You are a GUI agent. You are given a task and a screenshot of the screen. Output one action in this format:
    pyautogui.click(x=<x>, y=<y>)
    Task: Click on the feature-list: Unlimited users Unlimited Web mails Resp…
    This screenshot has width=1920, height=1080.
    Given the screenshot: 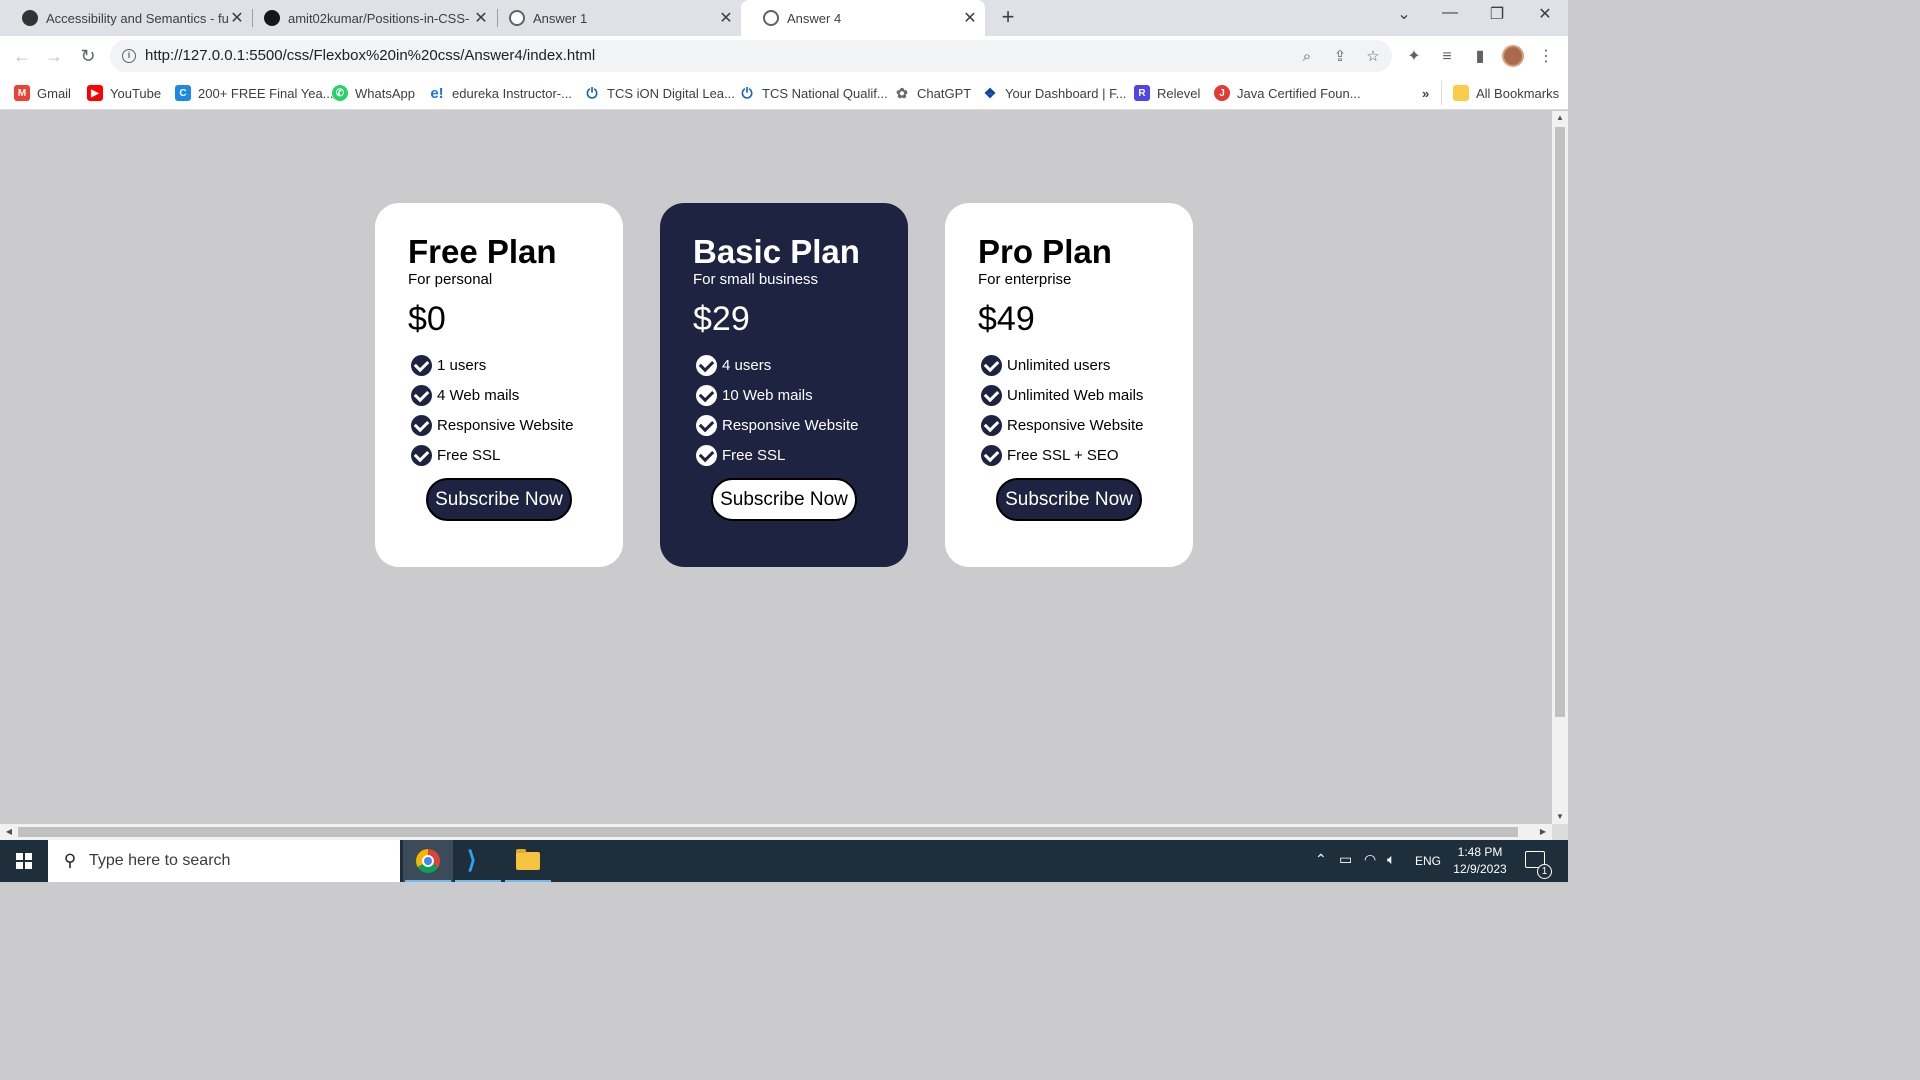 What is the action you would take?
    pyautogui.click(x=1085, y=410)
    